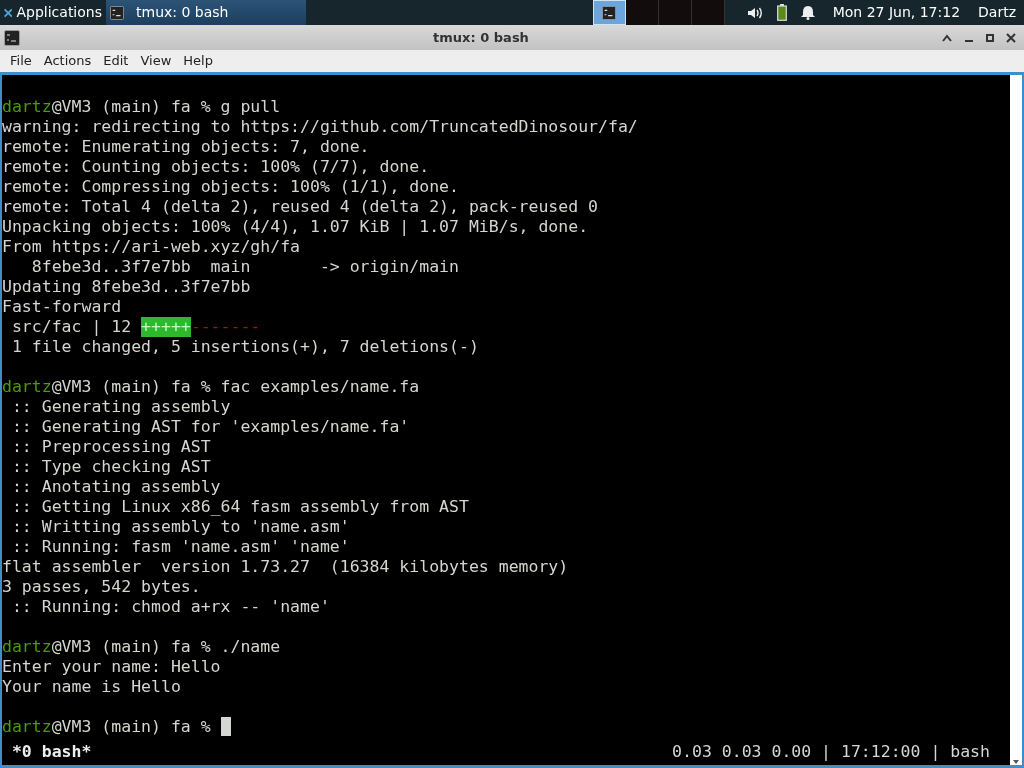  Describe the element at coordinates (831, 752) in the screenshot. I see `tmux-status-info: 0.03 0.03 0.00 | 17:12:00 | bash` at that location.